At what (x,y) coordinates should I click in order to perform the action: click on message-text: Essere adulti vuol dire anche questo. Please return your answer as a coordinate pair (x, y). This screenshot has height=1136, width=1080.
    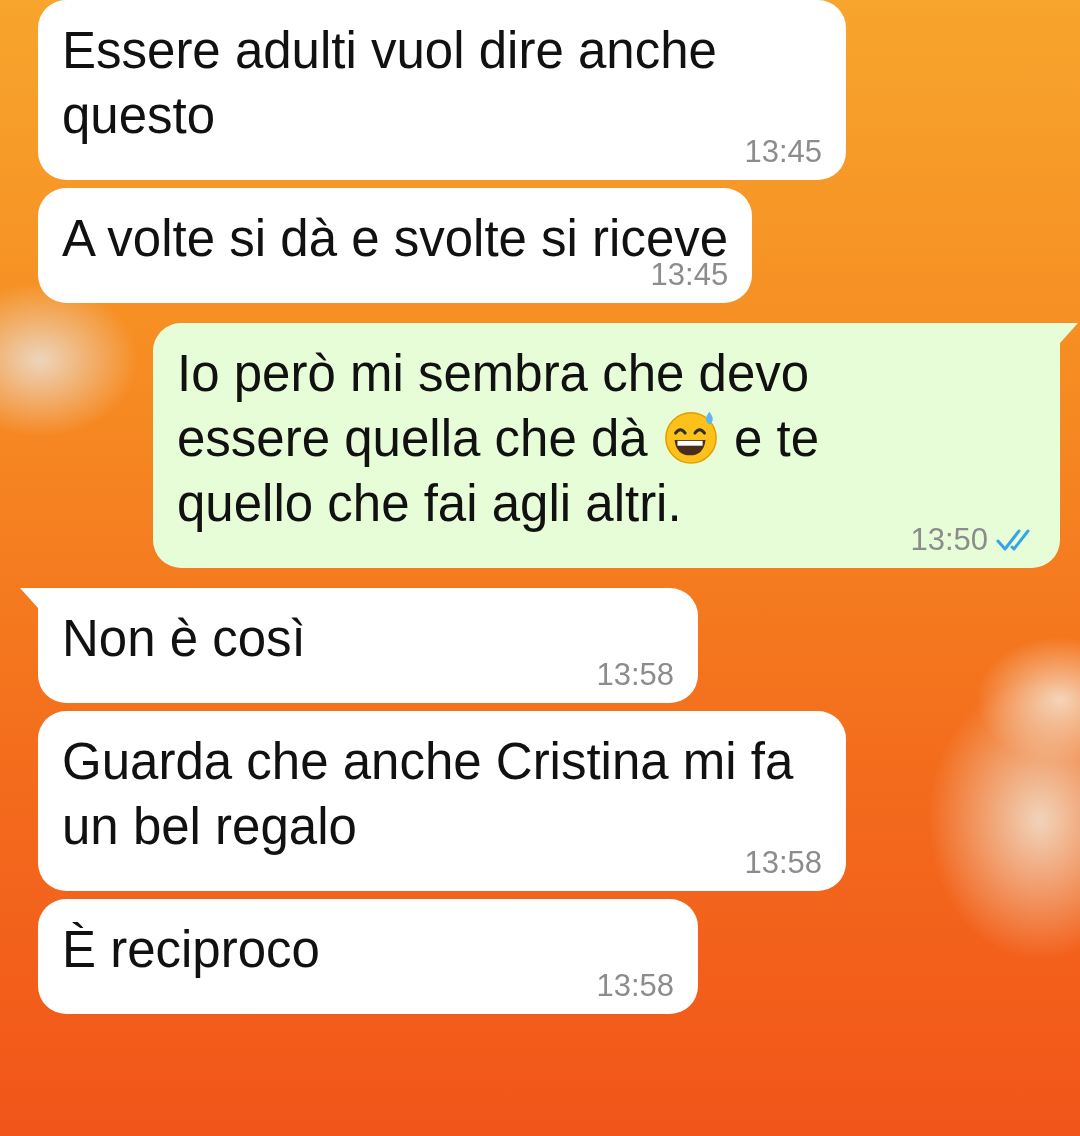
    Looking at the image, I should click on (390, 83).